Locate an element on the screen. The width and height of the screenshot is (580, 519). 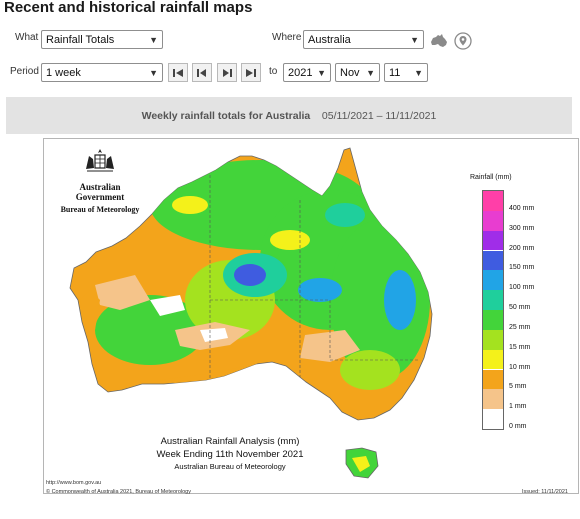
legend-label: 15 mm is located at coordinates (520, 347).